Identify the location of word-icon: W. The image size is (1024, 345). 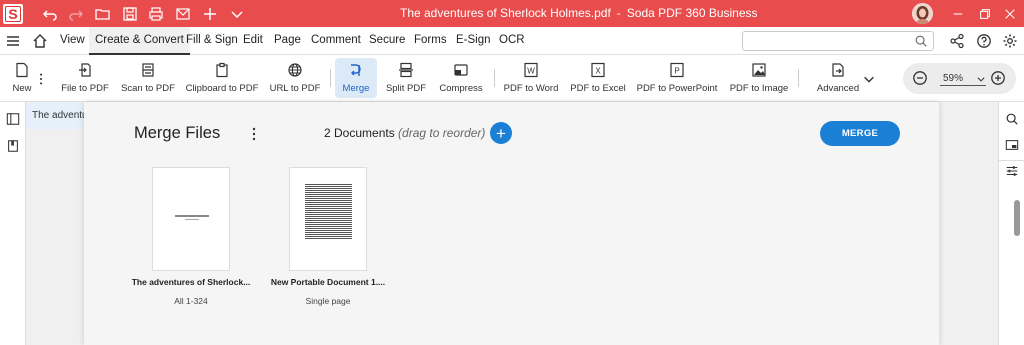
(531, 70).